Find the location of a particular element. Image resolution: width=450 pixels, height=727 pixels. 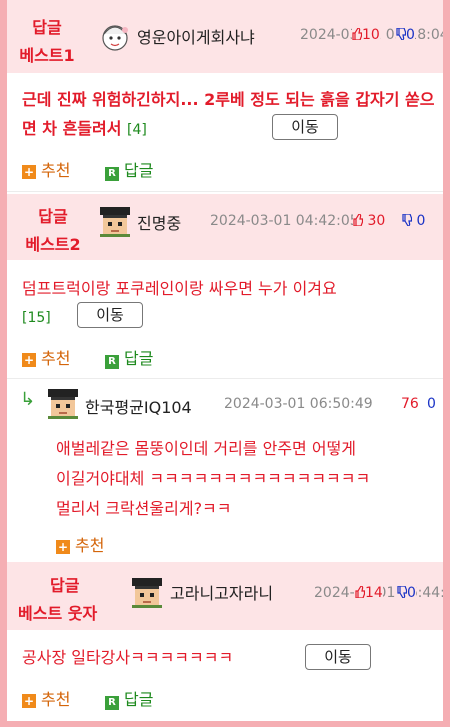

upvote-value: 14 is located at coordinates (374, 593).